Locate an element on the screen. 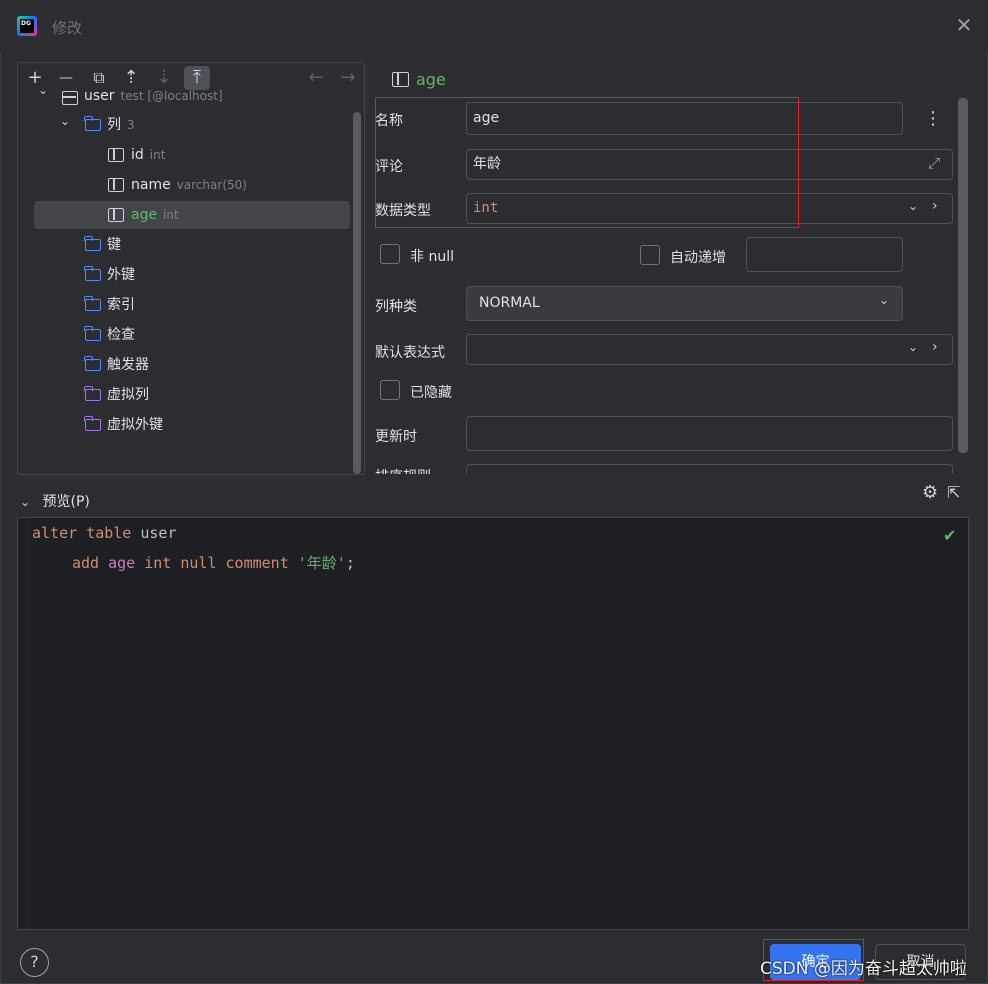  more-options-icon: ⋮ is located at coordinates (933, 119).